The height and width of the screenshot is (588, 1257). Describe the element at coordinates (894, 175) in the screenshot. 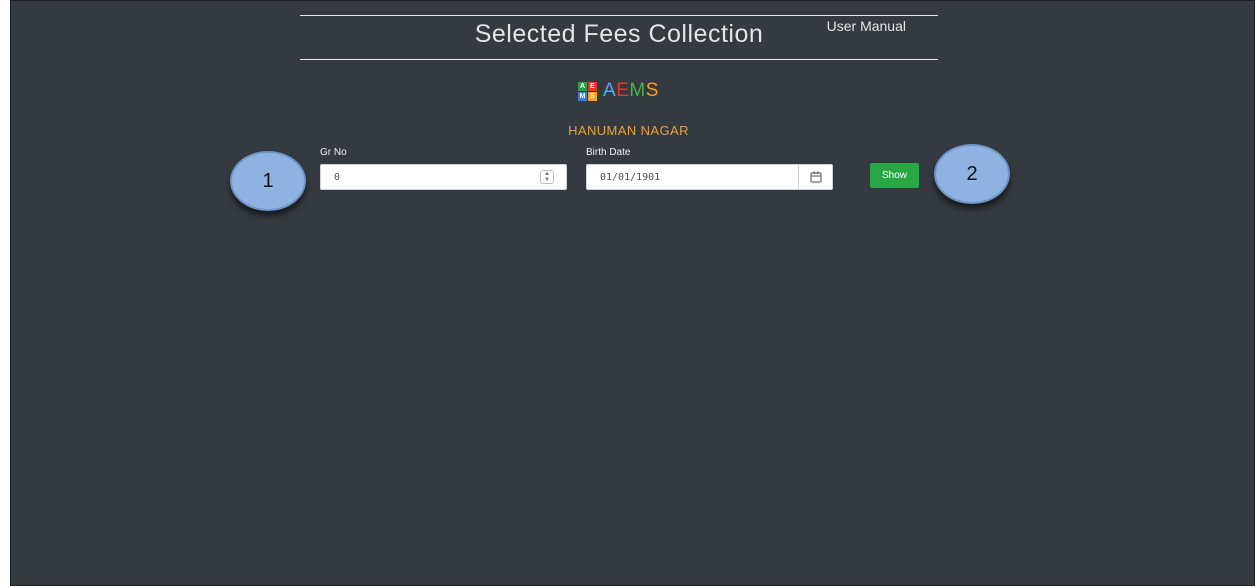

I see `show-button: Show` at that location.